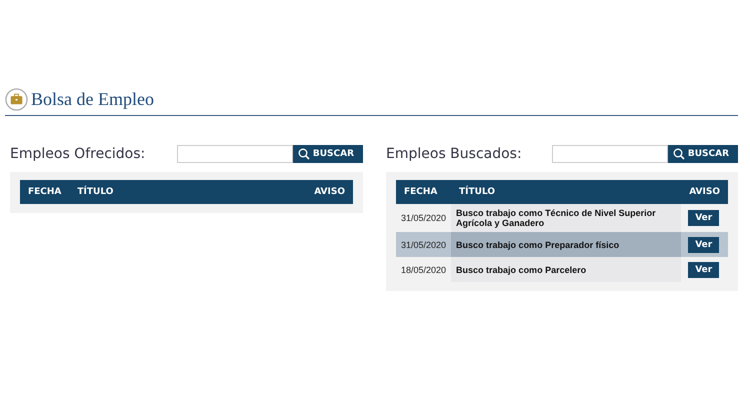 The height and width of the screenshot is (400, 750). What do you see at coordinates (78, 154) in the screenshot?
I see `section-title: Empleos Ofrecidos:` at bounding box center [78, 154].